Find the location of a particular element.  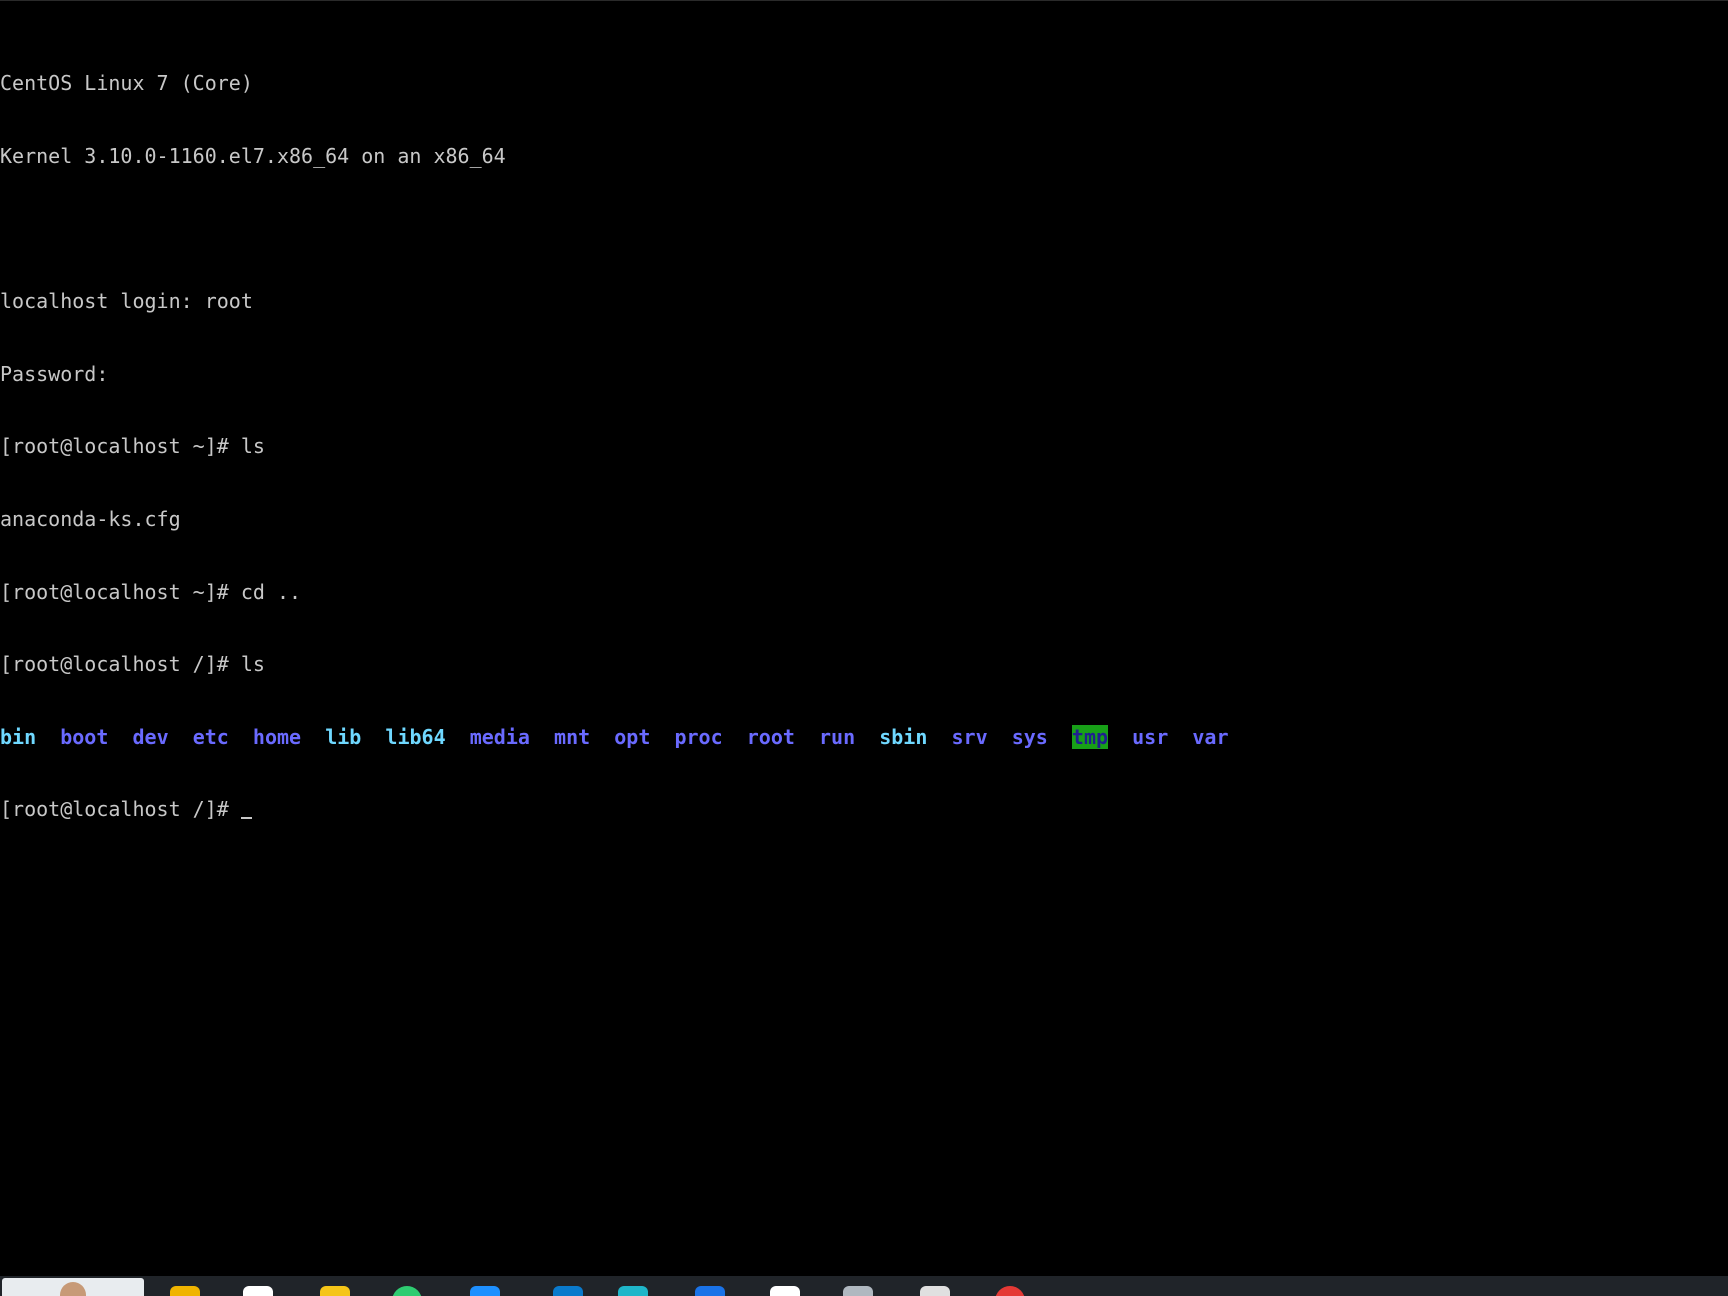

ls-entry-sbin: sbin is located at coordinates (903, 736).